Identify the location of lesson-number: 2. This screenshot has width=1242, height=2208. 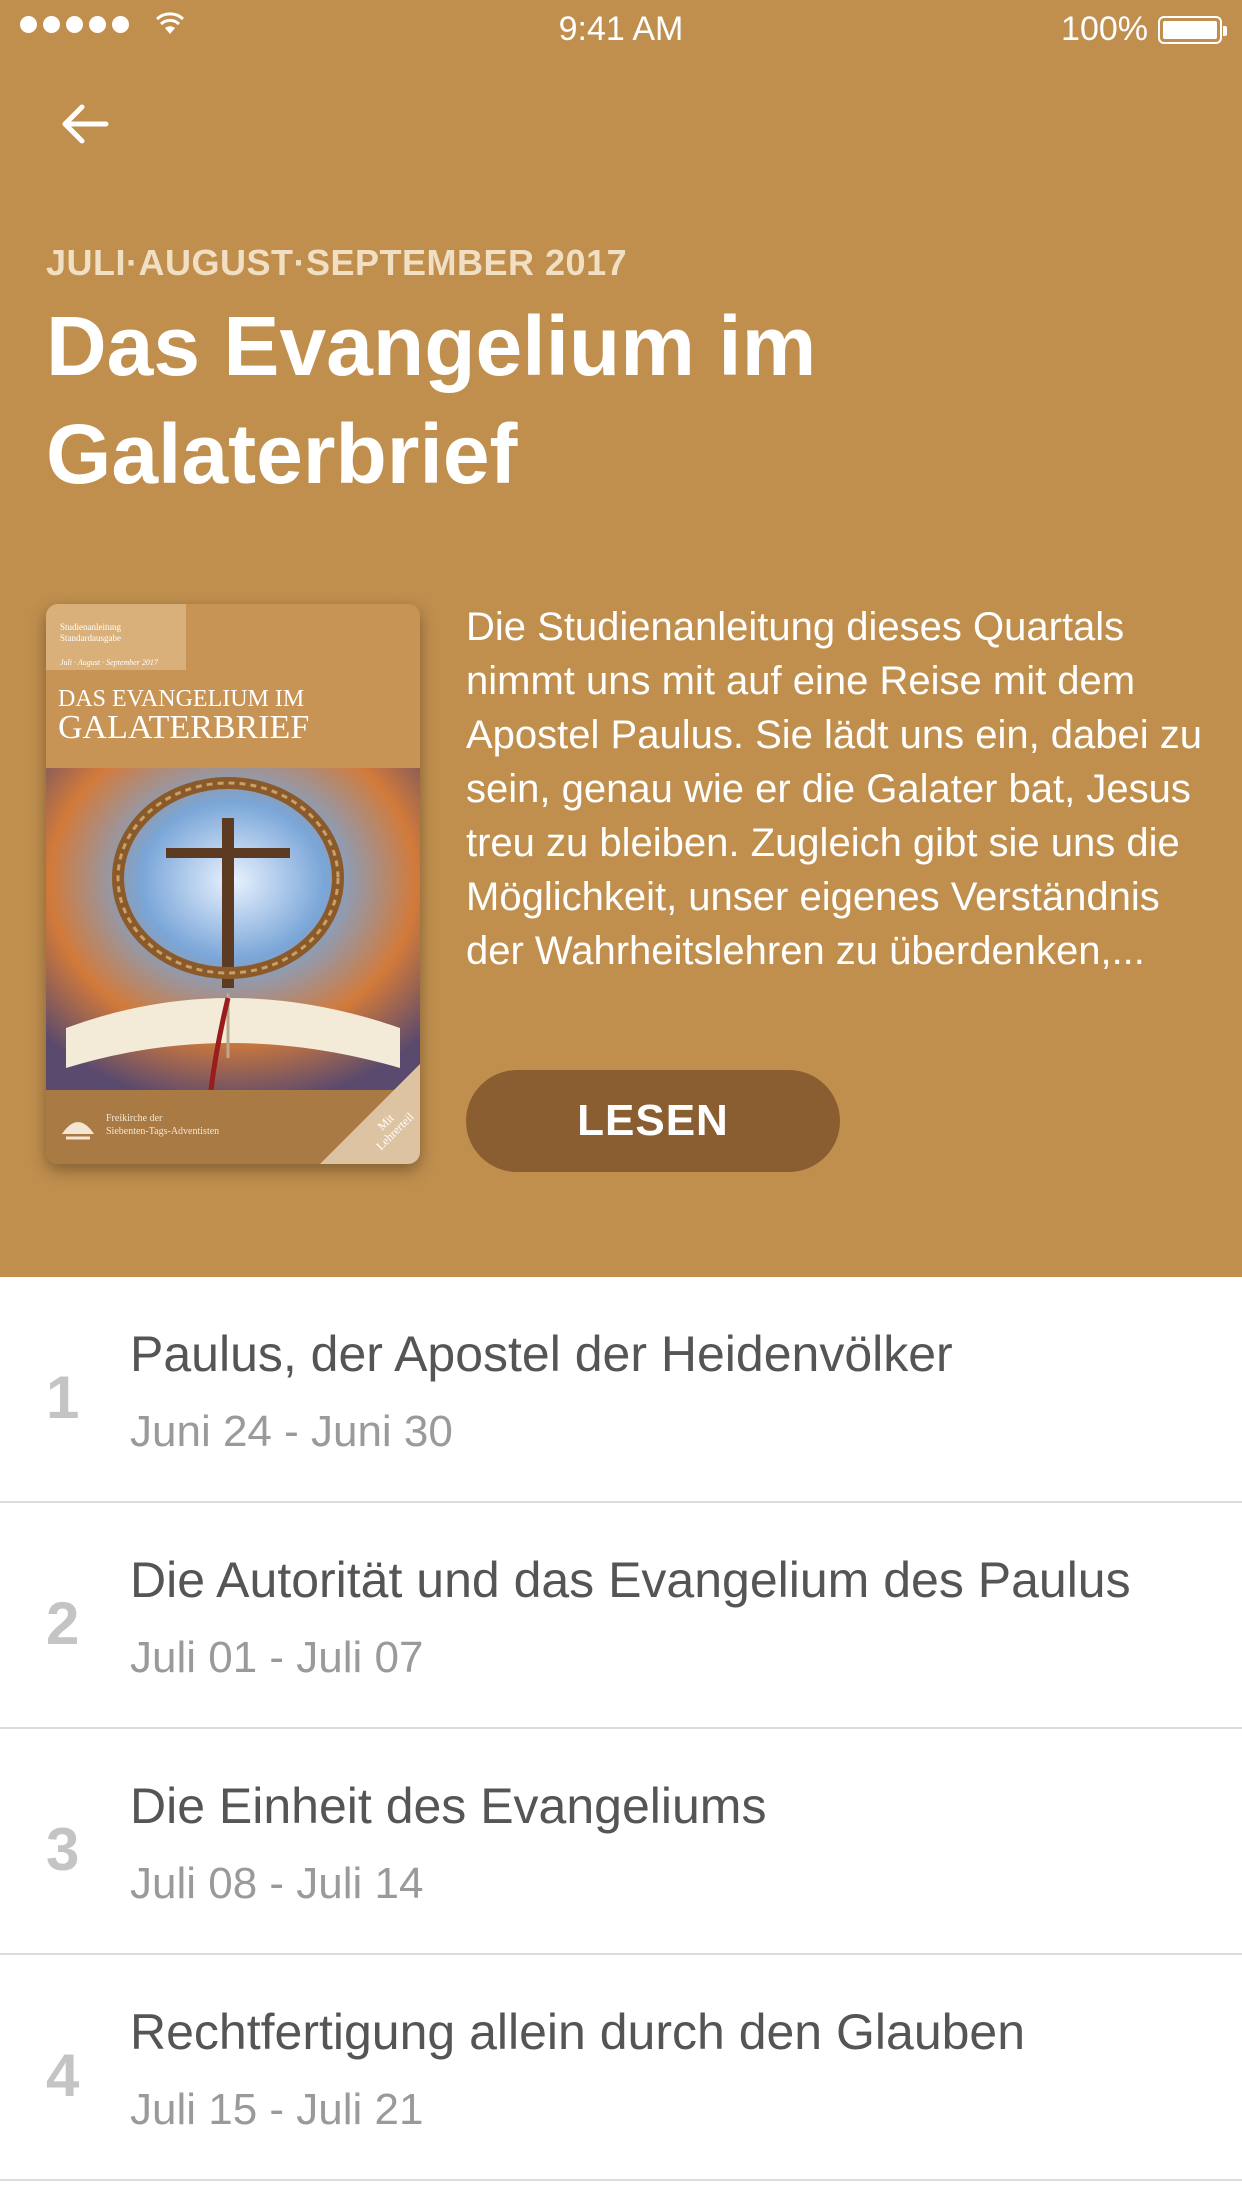
(63, 1623).